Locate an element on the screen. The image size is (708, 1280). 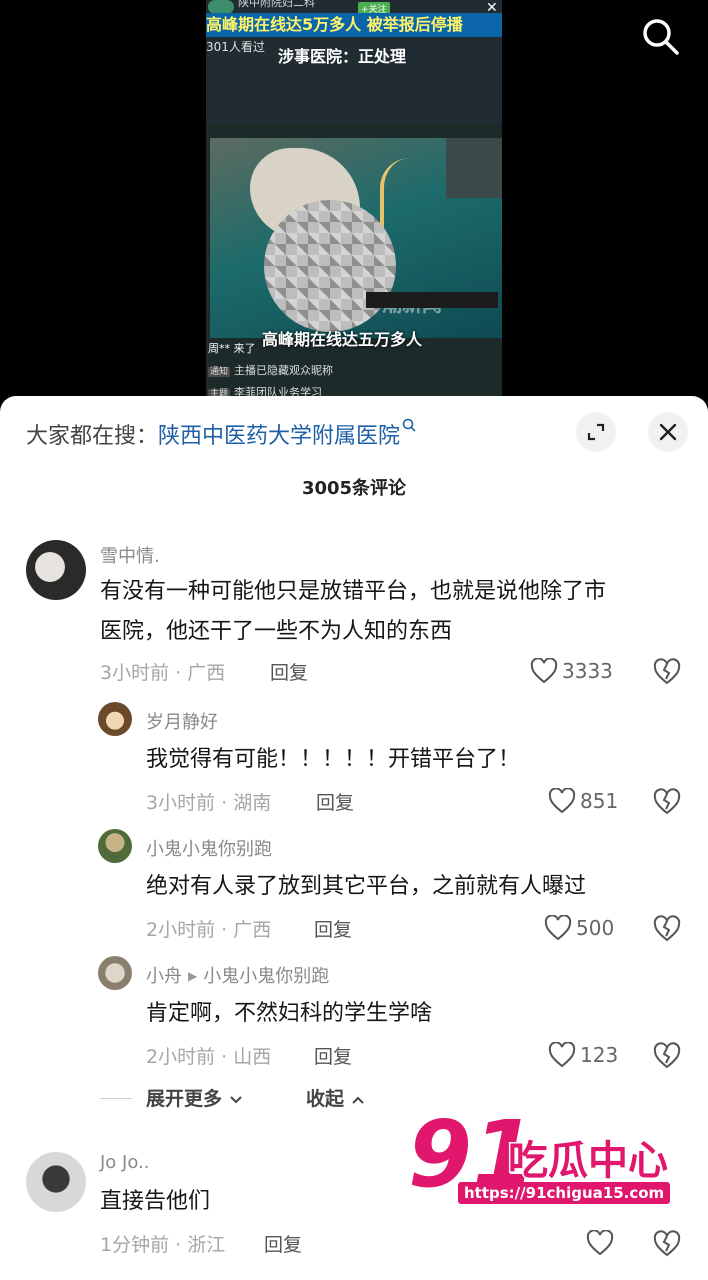
hot-search-link: 陕西中医药大学附属医院 is located at coordinates (279, 436).